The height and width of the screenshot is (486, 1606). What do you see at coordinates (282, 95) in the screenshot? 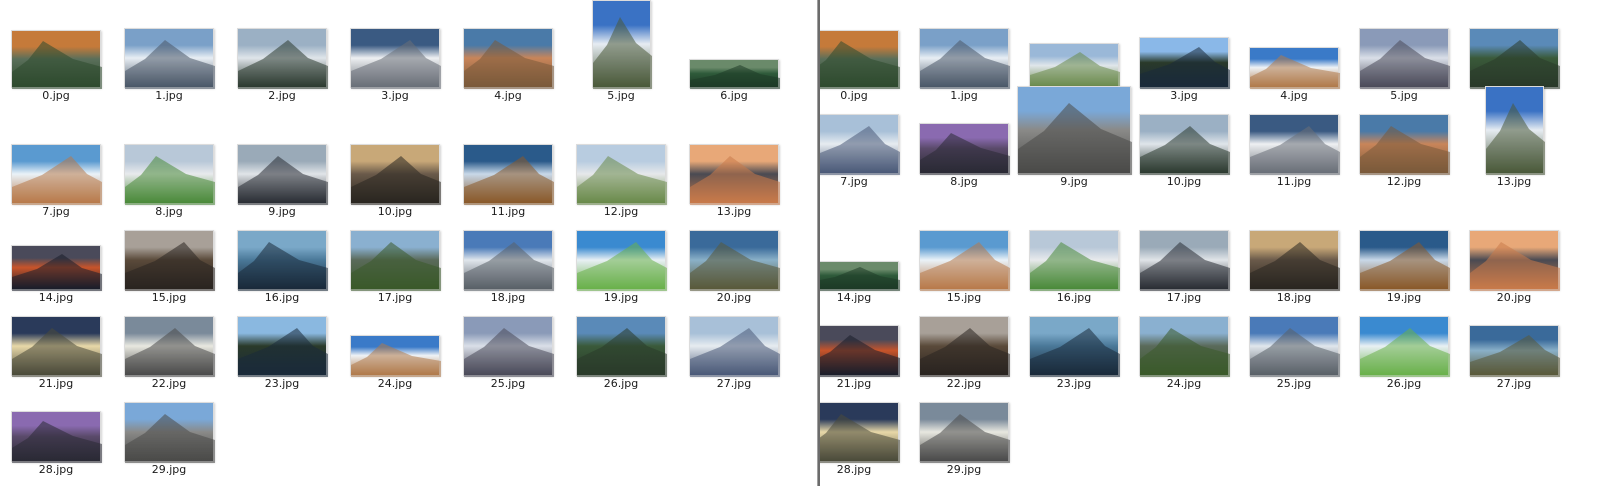
I see `file-name-label: 2.jpg` at bounding box center [282, 95].